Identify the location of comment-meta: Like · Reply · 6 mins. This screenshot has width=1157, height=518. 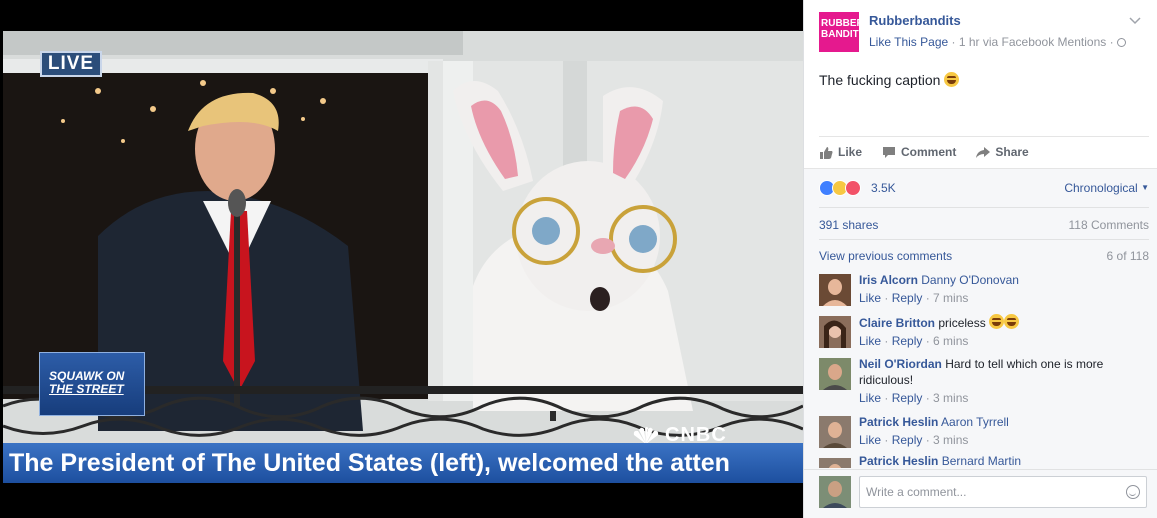
(914, 341).